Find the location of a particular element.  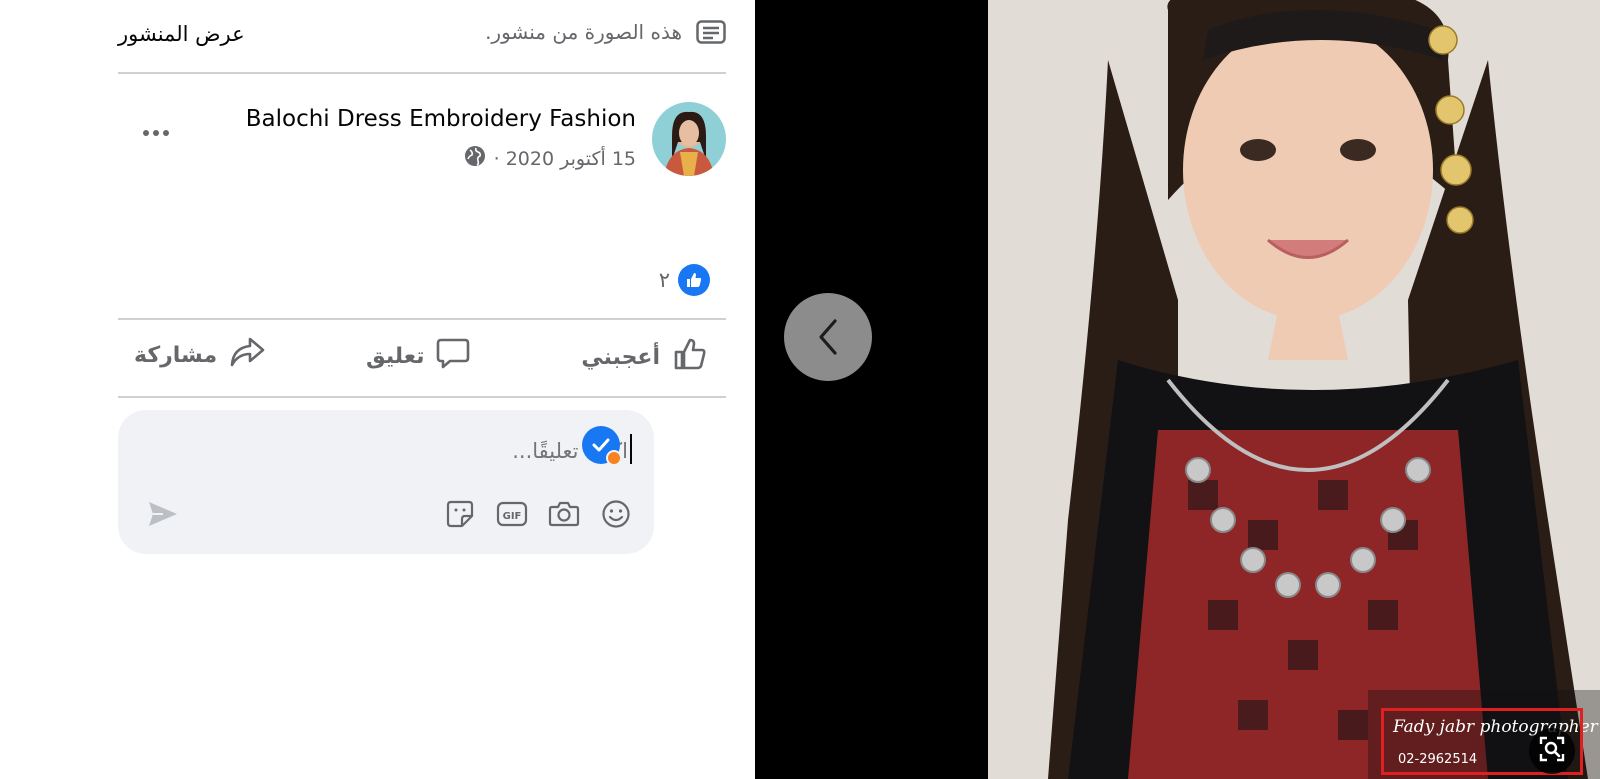

reactions-summary: ٢ is located at coordinates (684, 280).